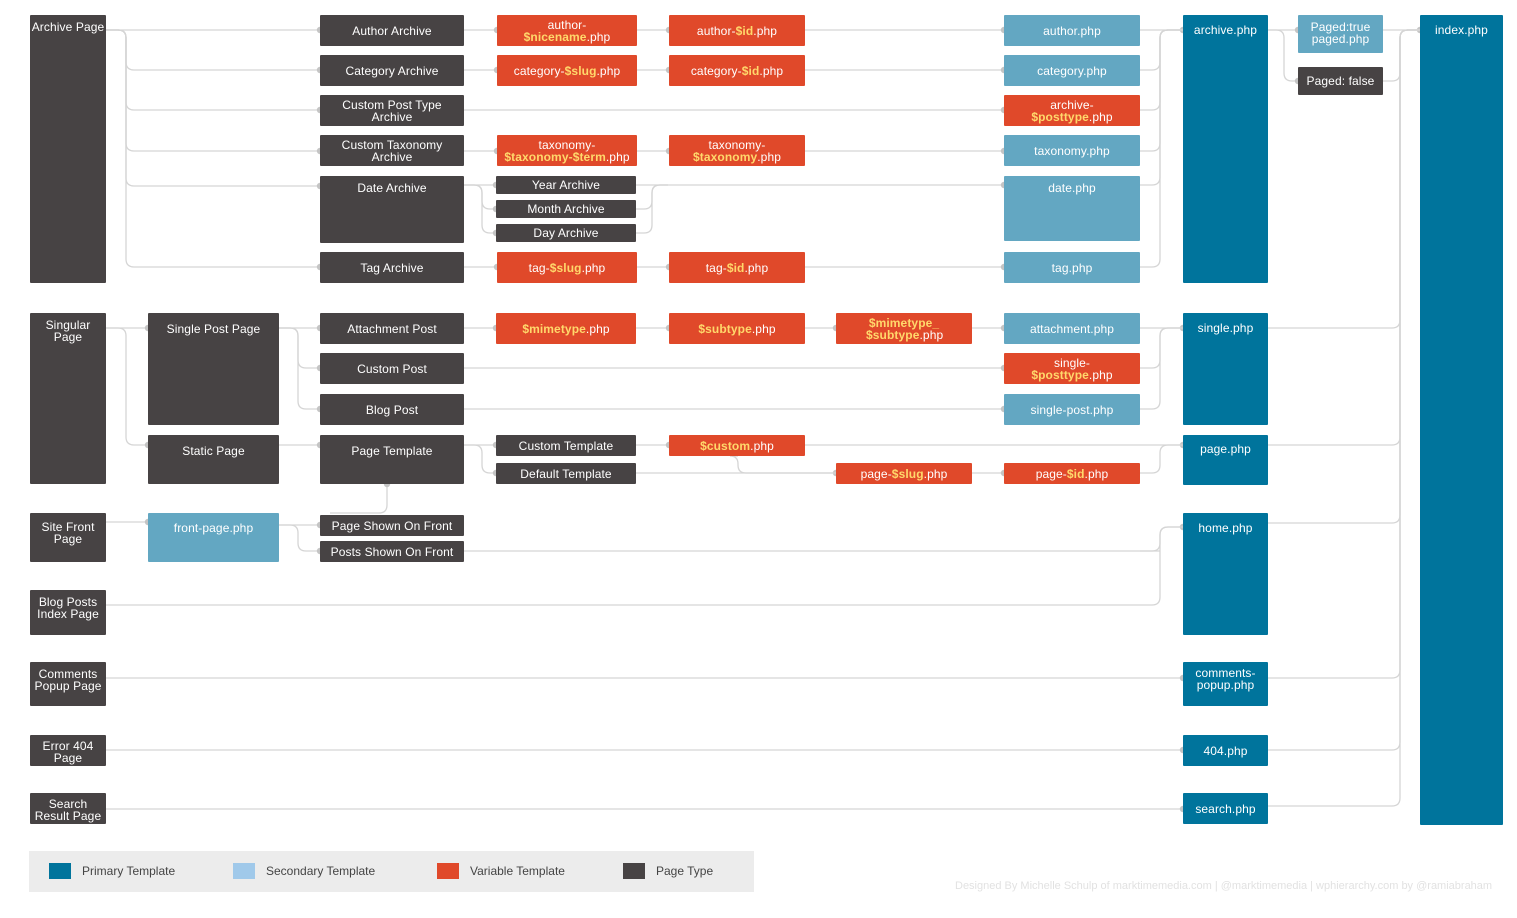  Describe the element at coordinates (1461, 420) in the screenshot. I see `index-php-template: index.php` at that location.